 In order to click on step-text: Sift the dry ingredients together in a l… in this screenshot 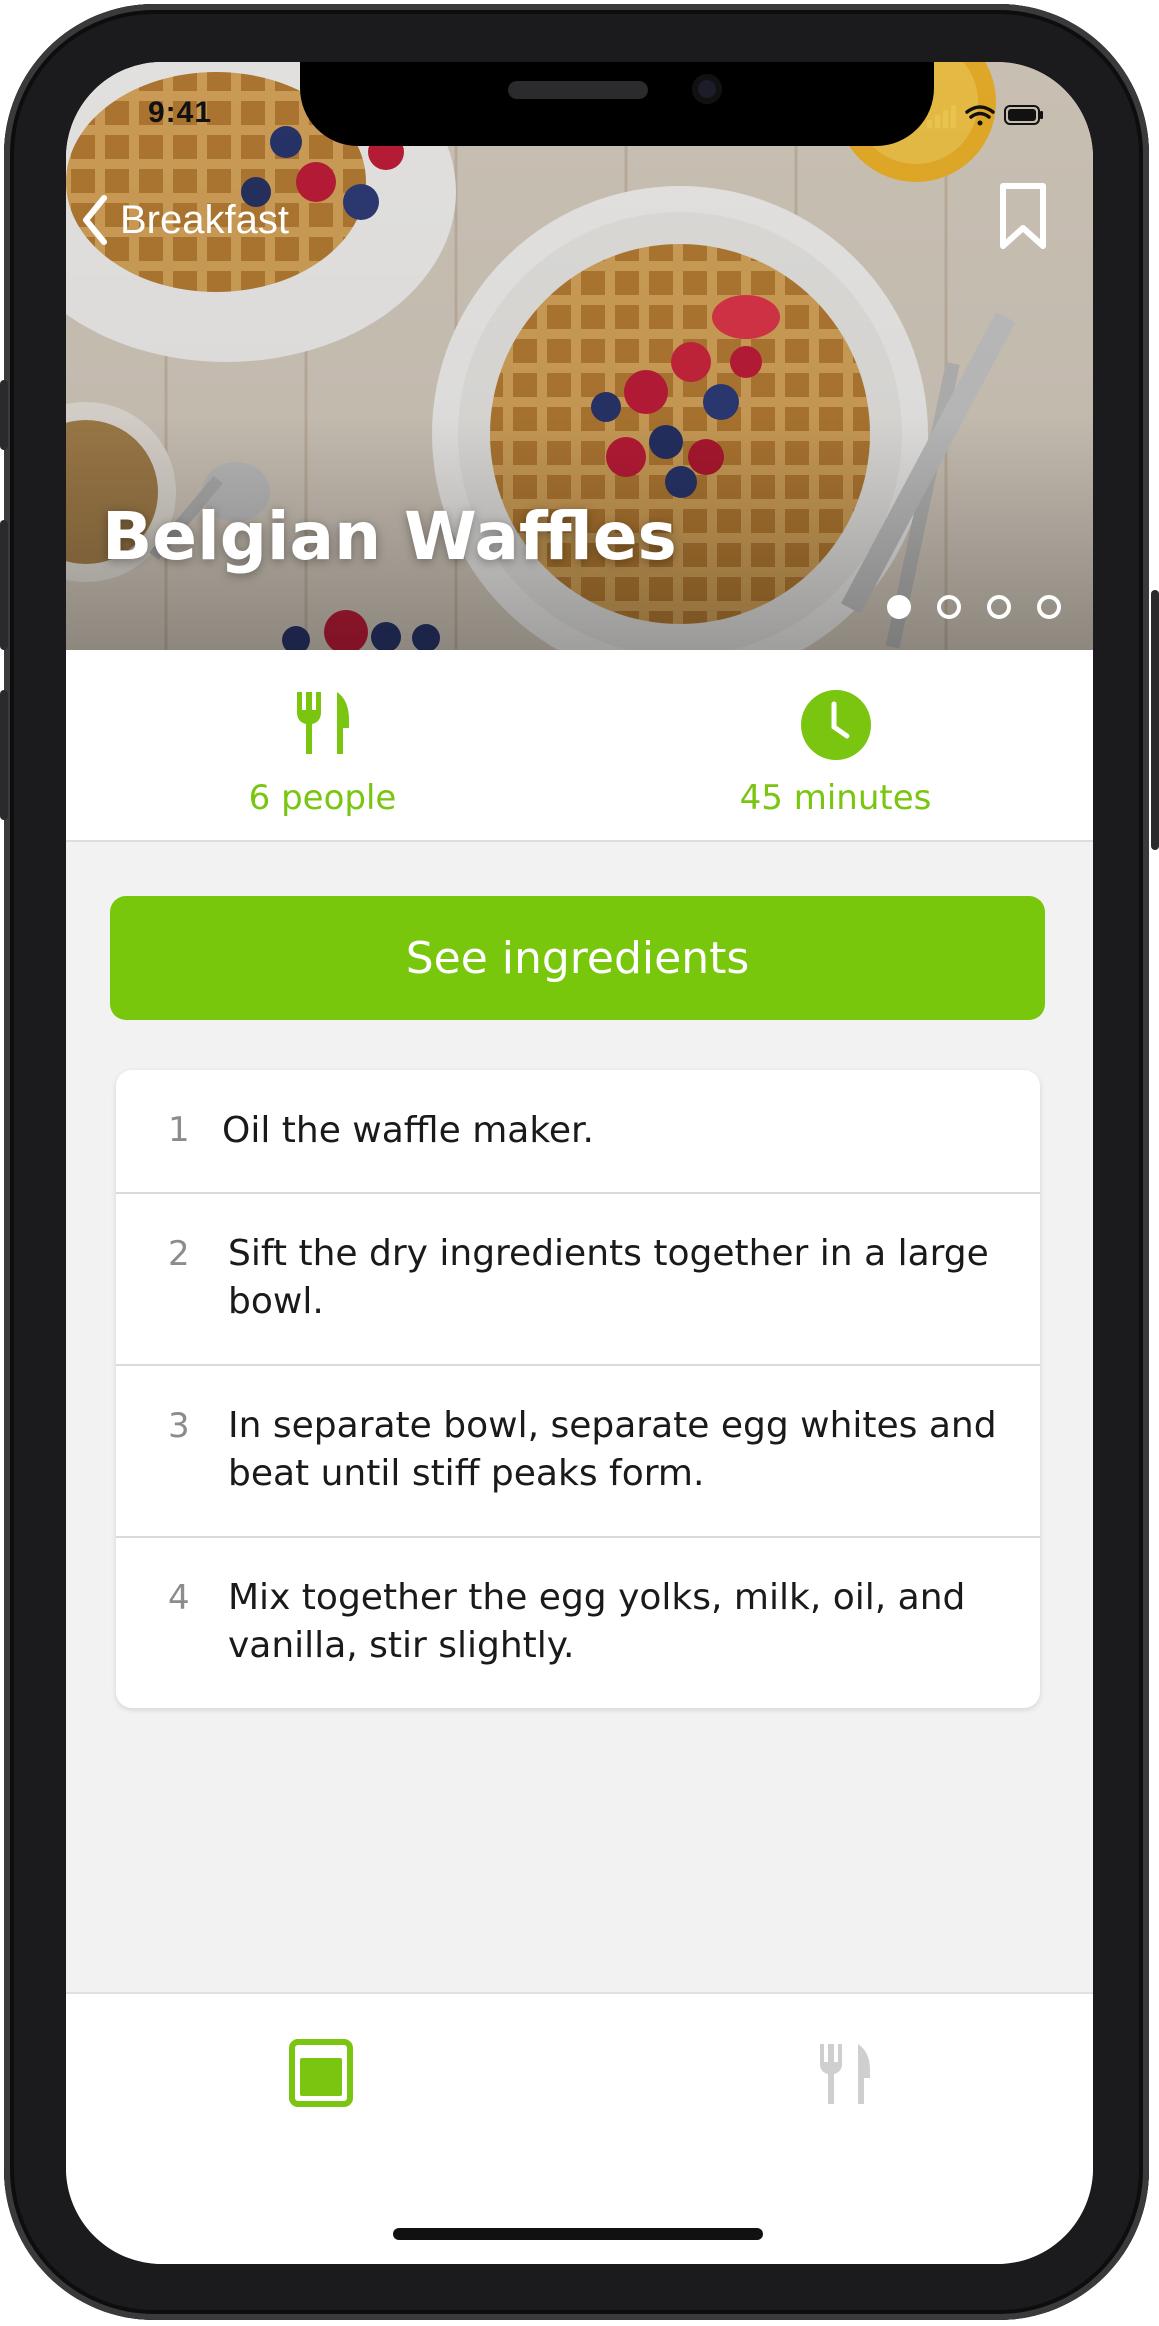, I will do `click(608, 1277)`.